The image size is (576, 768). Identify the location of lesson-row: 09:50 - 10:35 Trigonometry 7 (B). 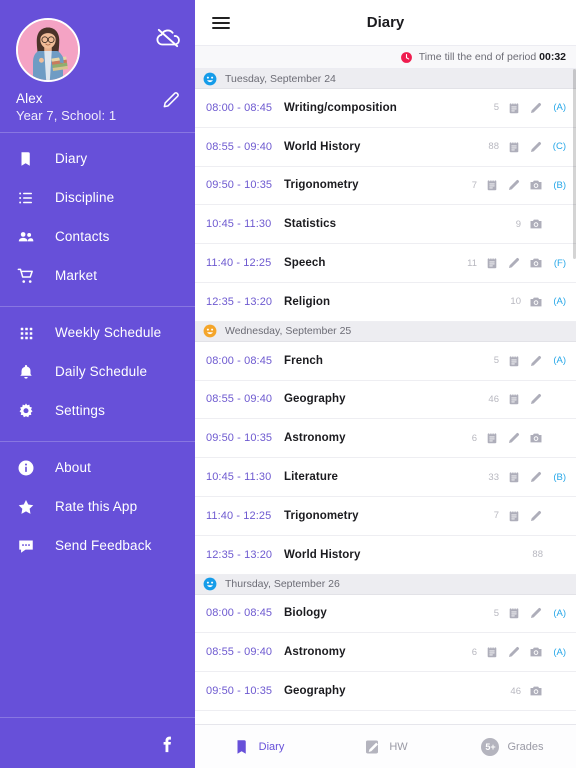
(385, 186).